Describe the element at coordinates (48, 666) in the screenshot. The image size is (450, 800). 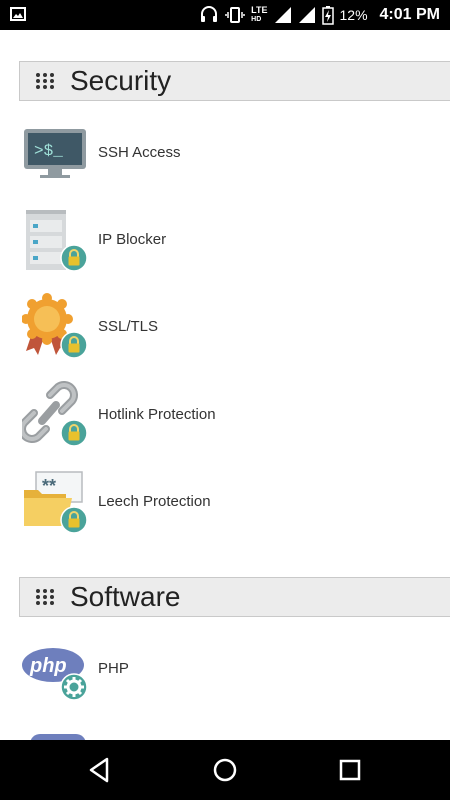
I see `svg-text: php` at that location.